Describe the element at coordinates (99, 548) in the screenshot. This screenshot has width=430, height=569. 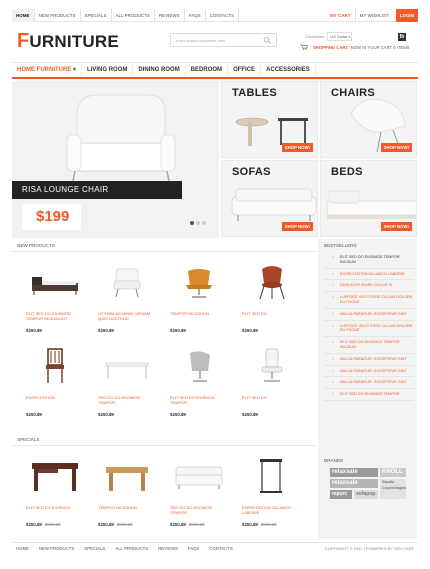
I see `footer-link-specials: Specials` at that location.